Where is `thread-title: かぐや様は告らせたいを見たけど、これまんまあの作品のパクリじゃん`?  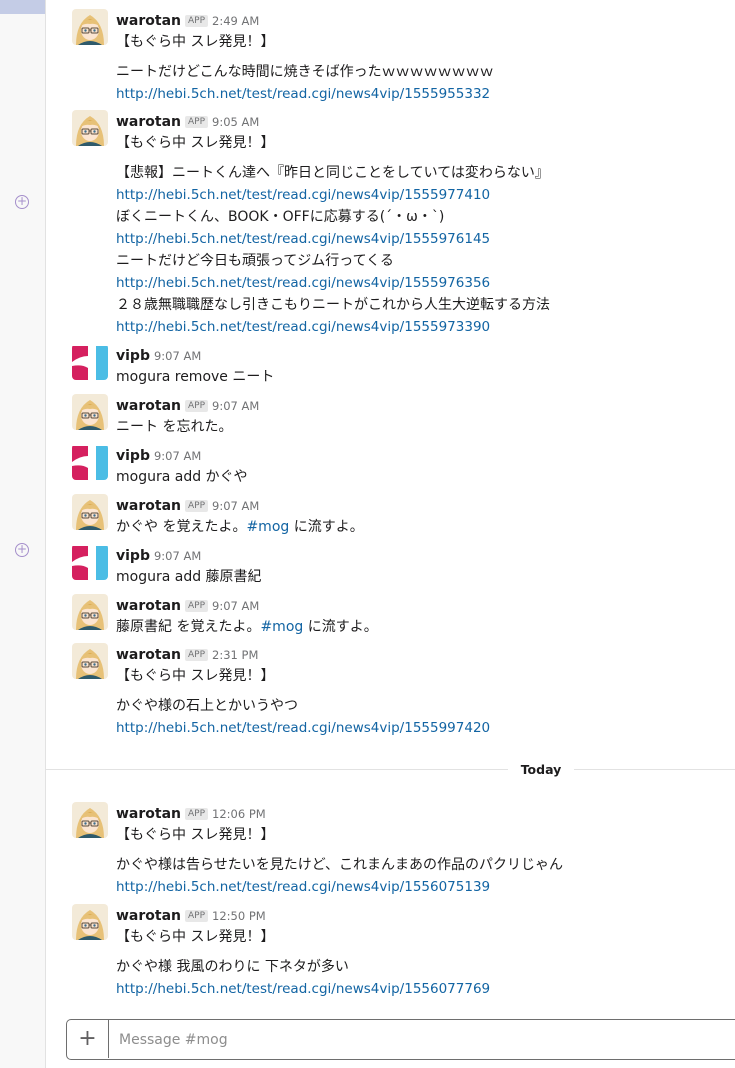 thread-title: かぐや様は告らせたいを見たけど、これまんまあの作品のパクリじゃん is located at coordinates (340, 865).